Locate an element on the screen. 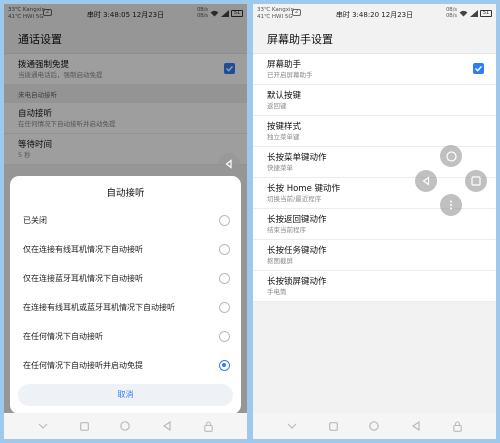  setting-subtitle: 抠图截屏 is located at coordinates (280, 261).